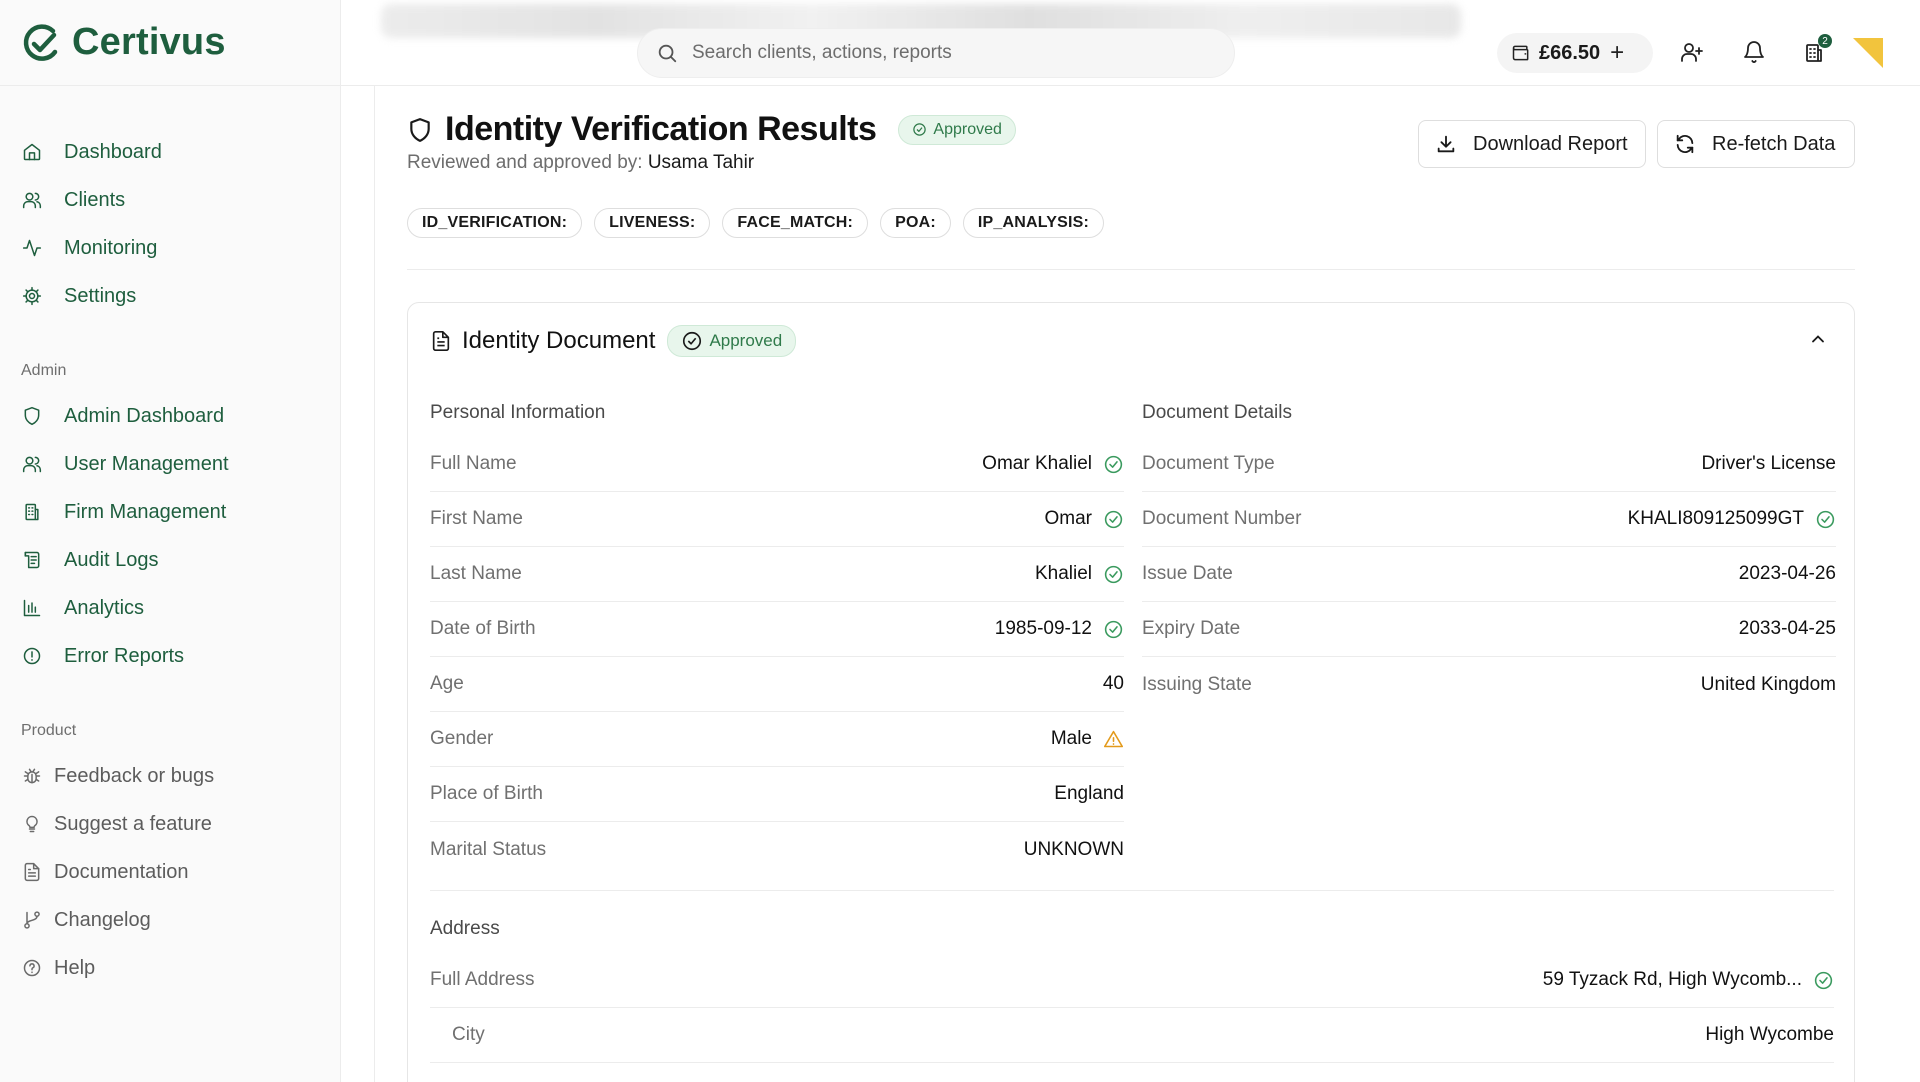 Image resolution: width=1920 pixels, height=1082 pixels. I want to click on sidebar-item-audit-logs: Audit Logs, so click(170, 560).